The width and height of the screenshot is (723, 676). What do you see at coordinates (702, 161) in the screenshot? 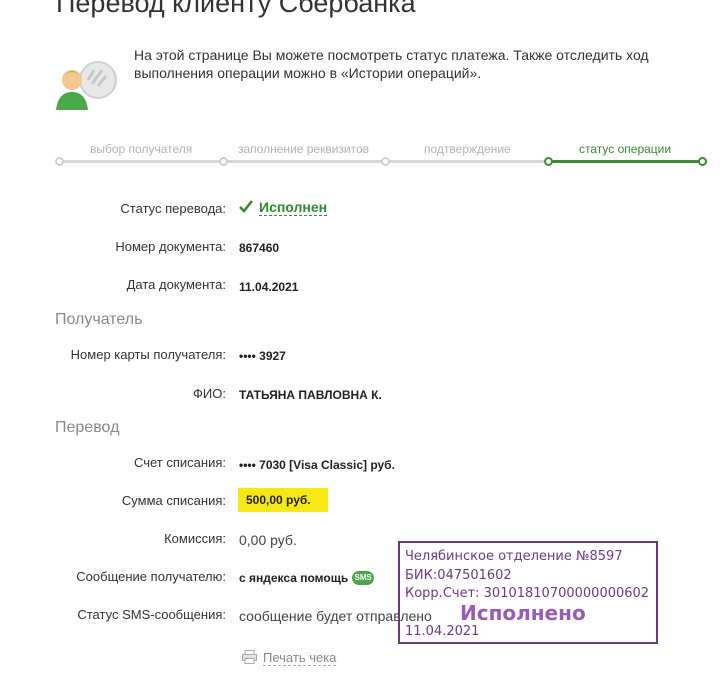
I see `step-dot-end` at bounding box center [702, 161].